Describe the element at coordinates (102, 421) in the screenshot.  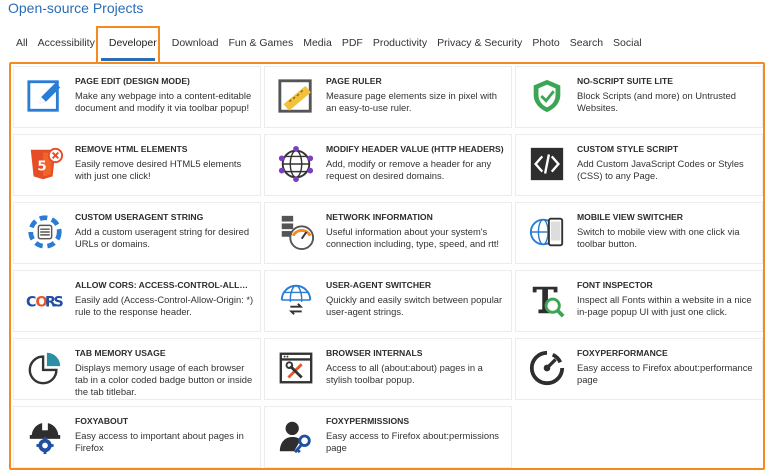
I see `card-title: FOXYABOUT` at that location.